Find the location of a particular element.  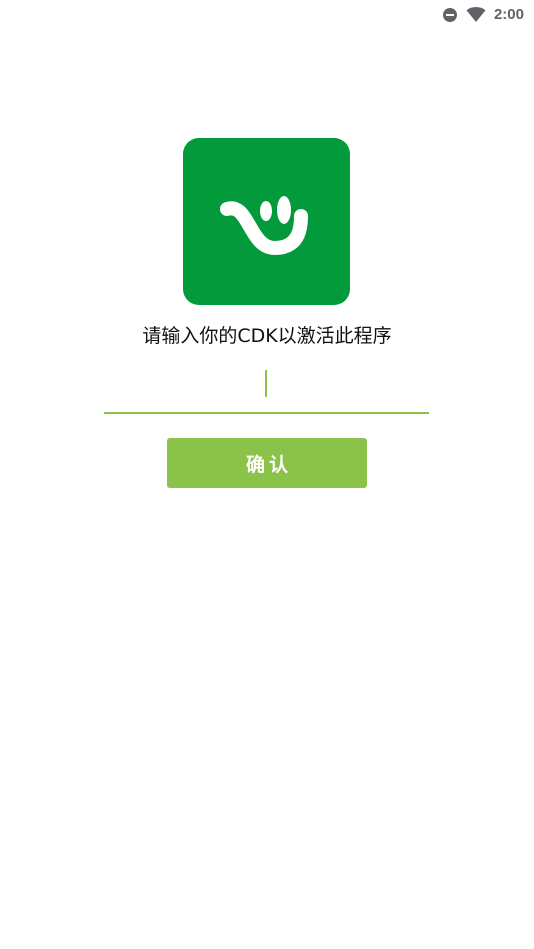

confirm-button: 确认 is located at coordinates (267, 463).